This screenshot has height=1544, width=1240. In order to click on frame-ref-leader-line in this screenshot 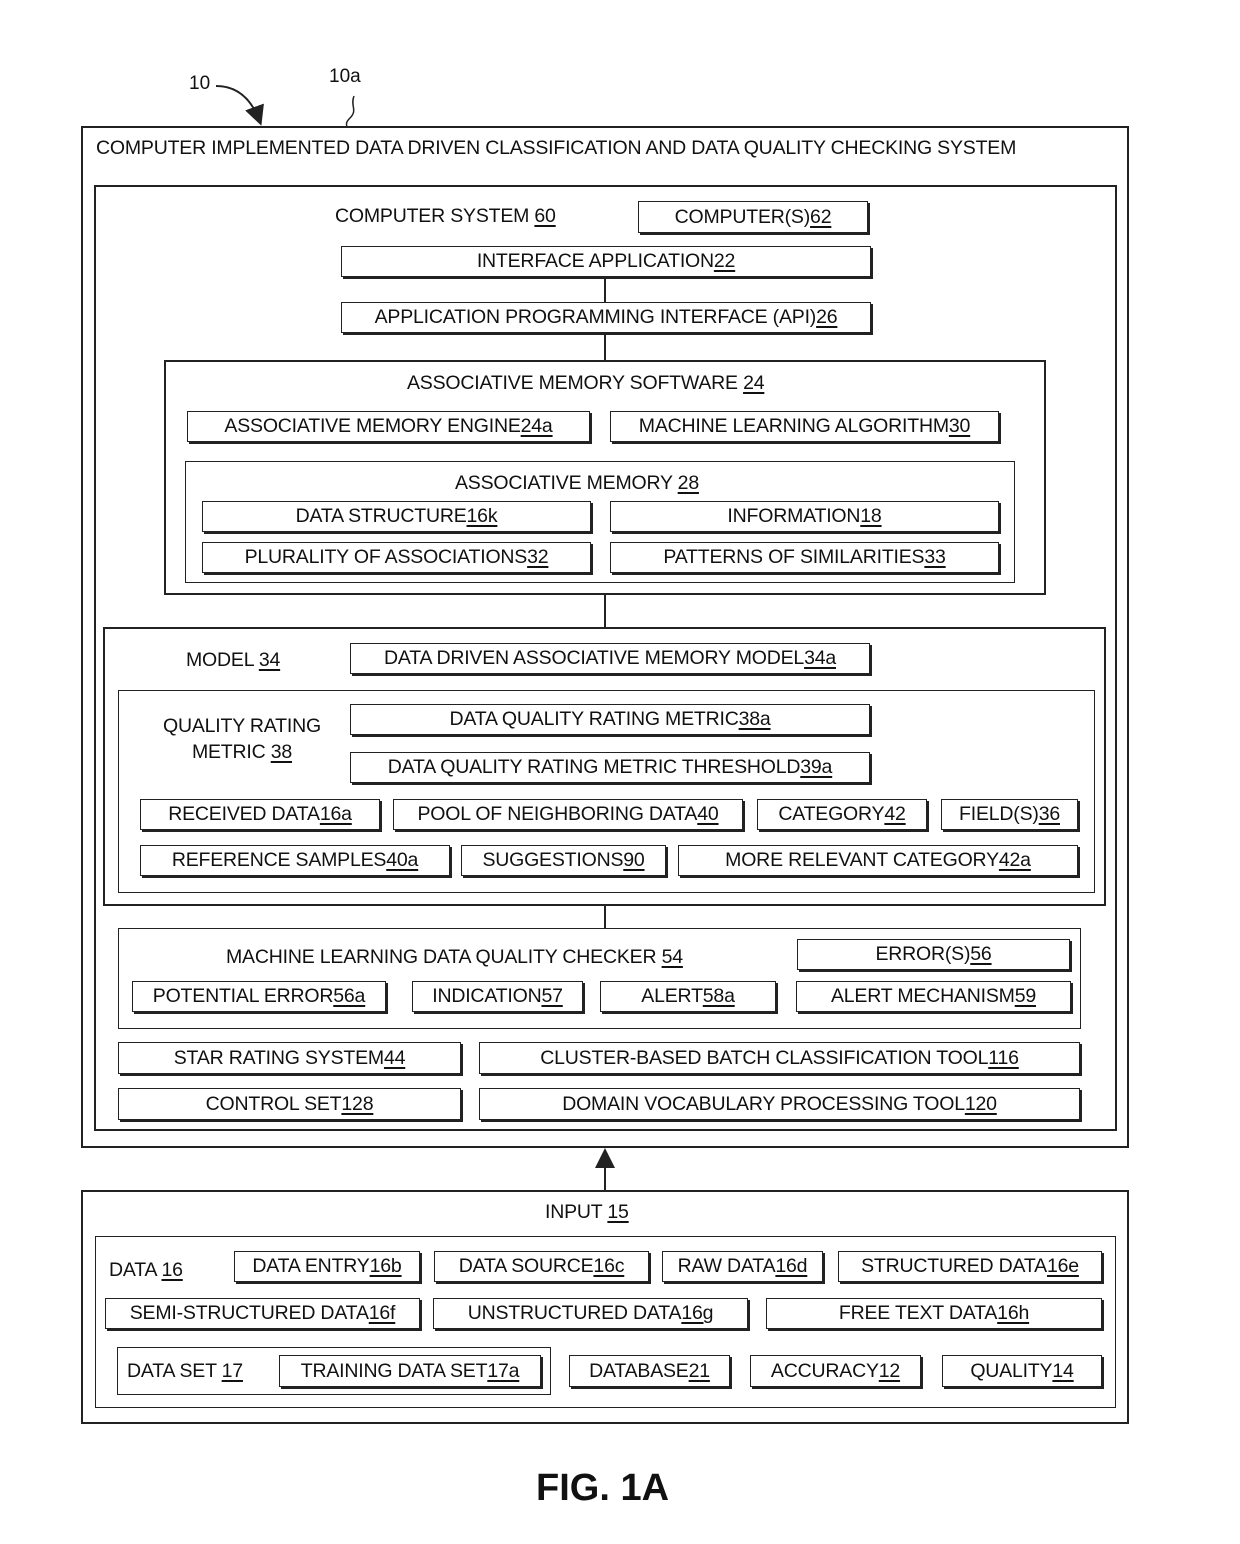, I will do `click(350, 111)`.